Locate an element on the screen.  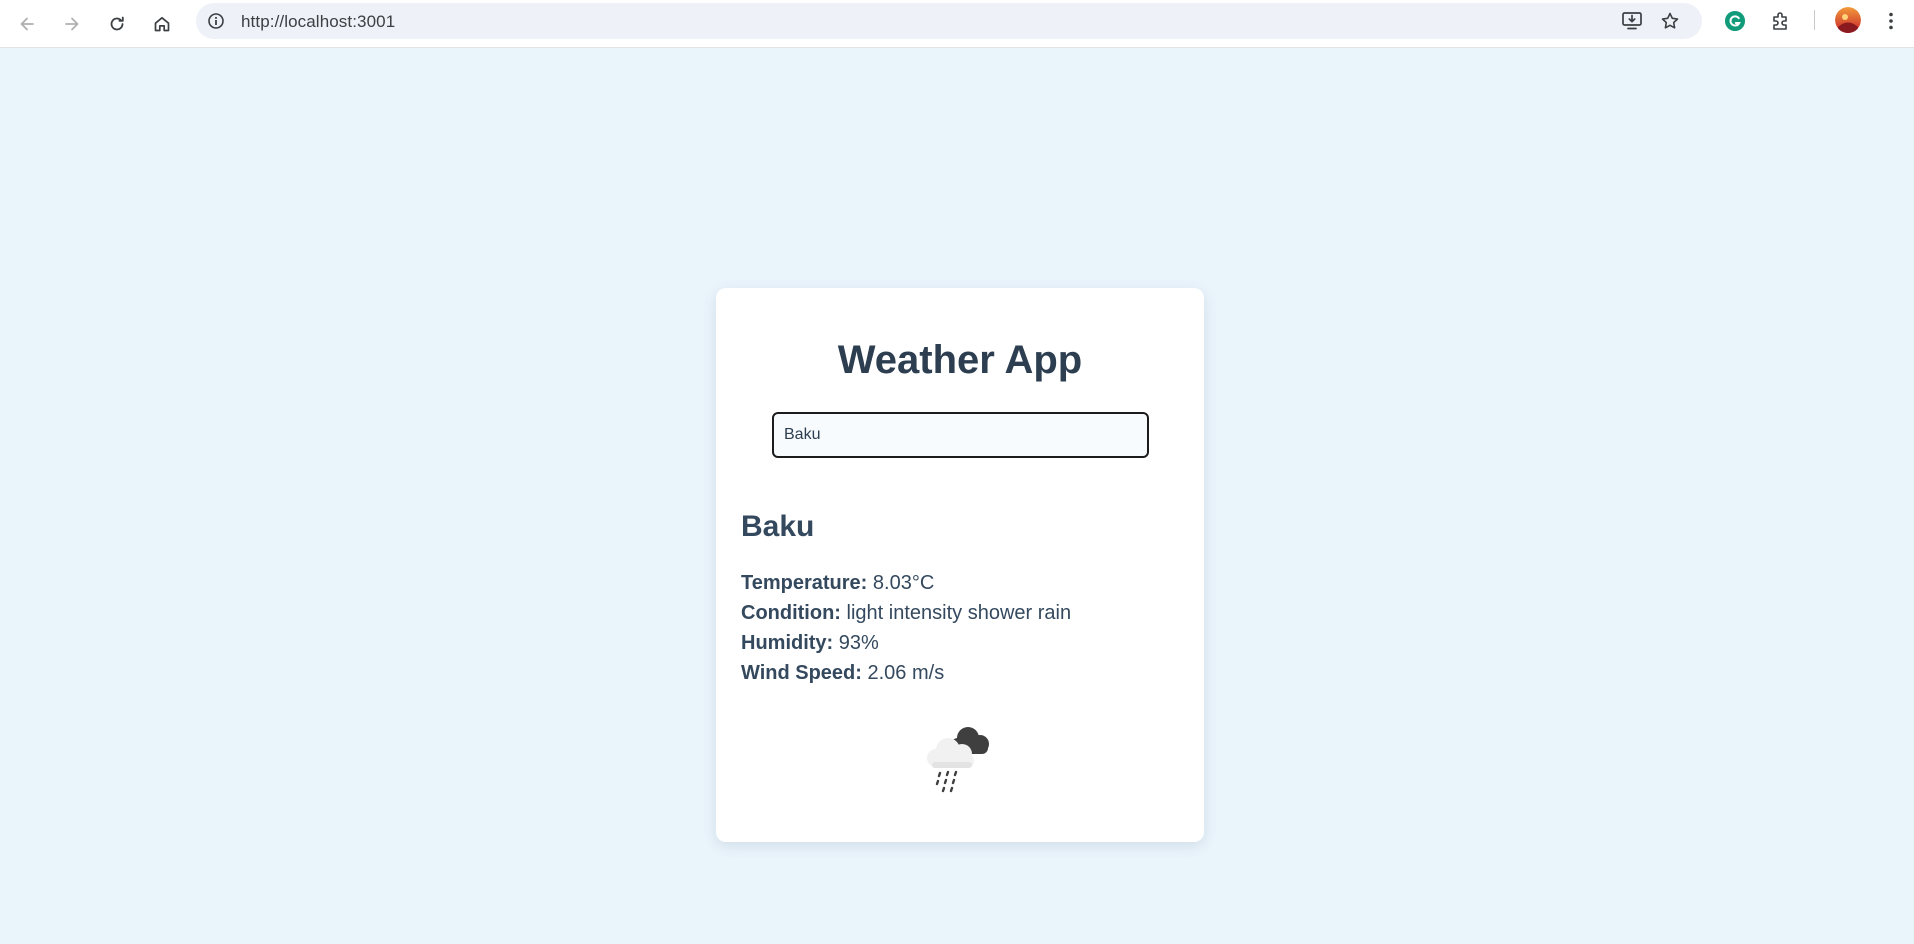
install-icon is located at coordinates (1632, 21).